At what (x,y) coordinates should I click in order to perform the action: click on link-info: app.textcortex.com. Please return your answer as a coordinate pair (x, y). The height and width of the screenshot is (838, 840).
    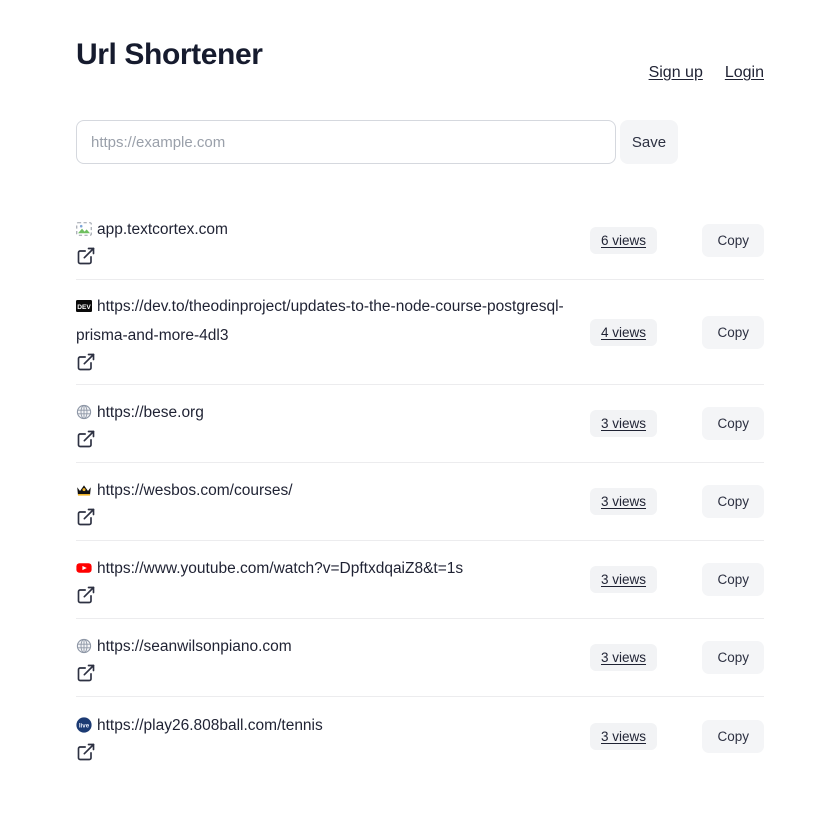
    Looking at the image, I should click on (333, 240).